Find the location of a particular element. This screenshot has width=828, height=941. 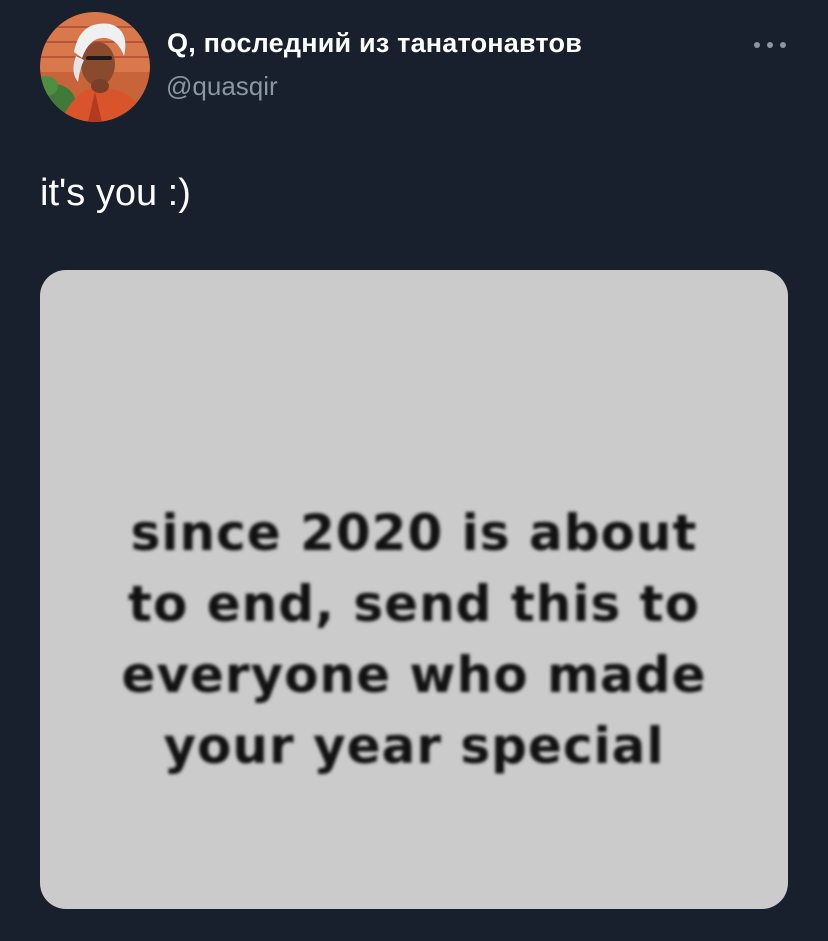

meme-caption-line: everyone who made is located at coordinates (414, 675).